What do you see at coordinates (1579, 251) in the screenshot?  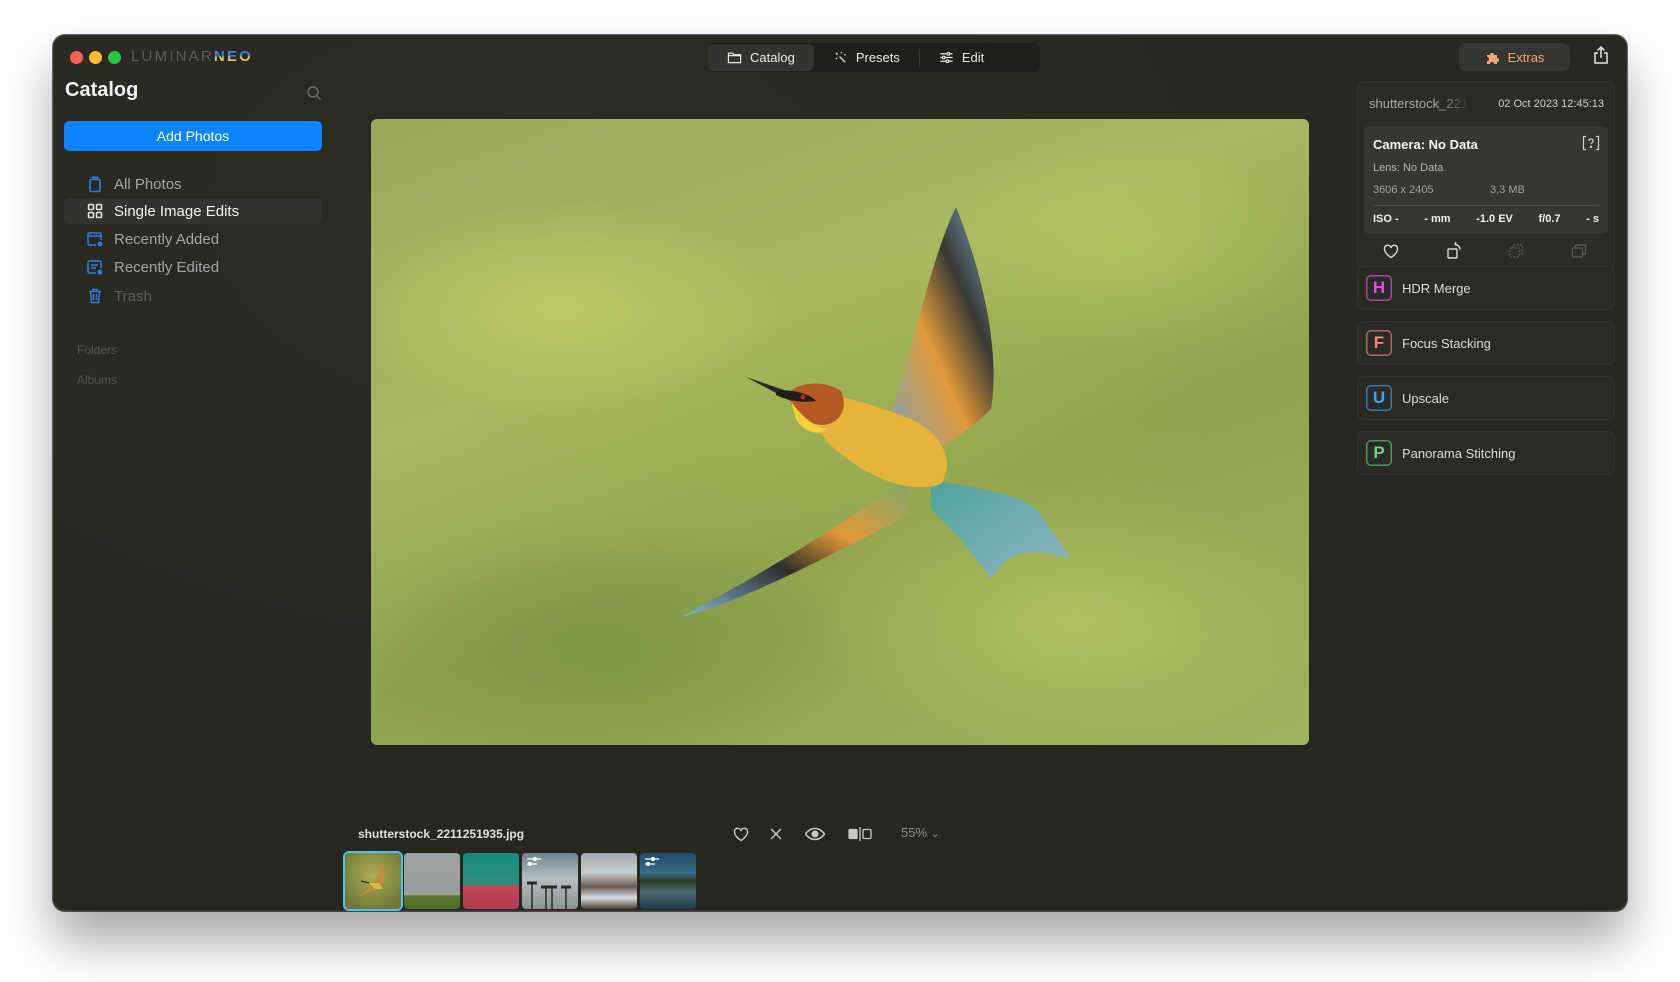 I see `paste-adjustments-icon` at bounding box center [1579, 251].